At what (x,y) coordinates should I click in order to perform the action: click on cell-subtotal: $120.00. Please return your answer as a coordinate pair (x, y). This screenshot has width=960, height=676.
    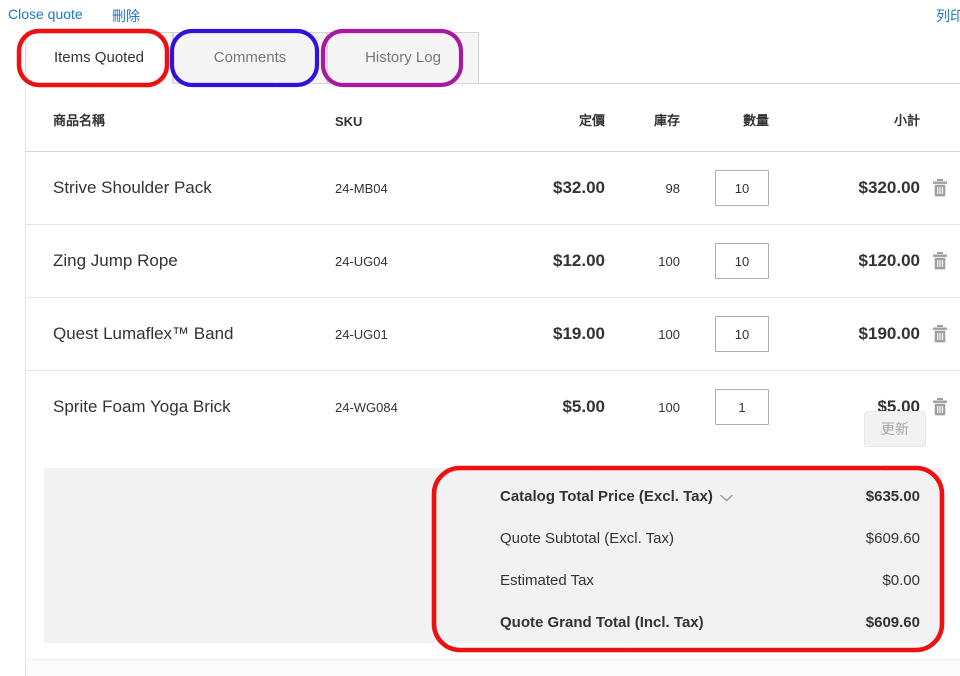
    Looking at the image, I should click on (857, 261).